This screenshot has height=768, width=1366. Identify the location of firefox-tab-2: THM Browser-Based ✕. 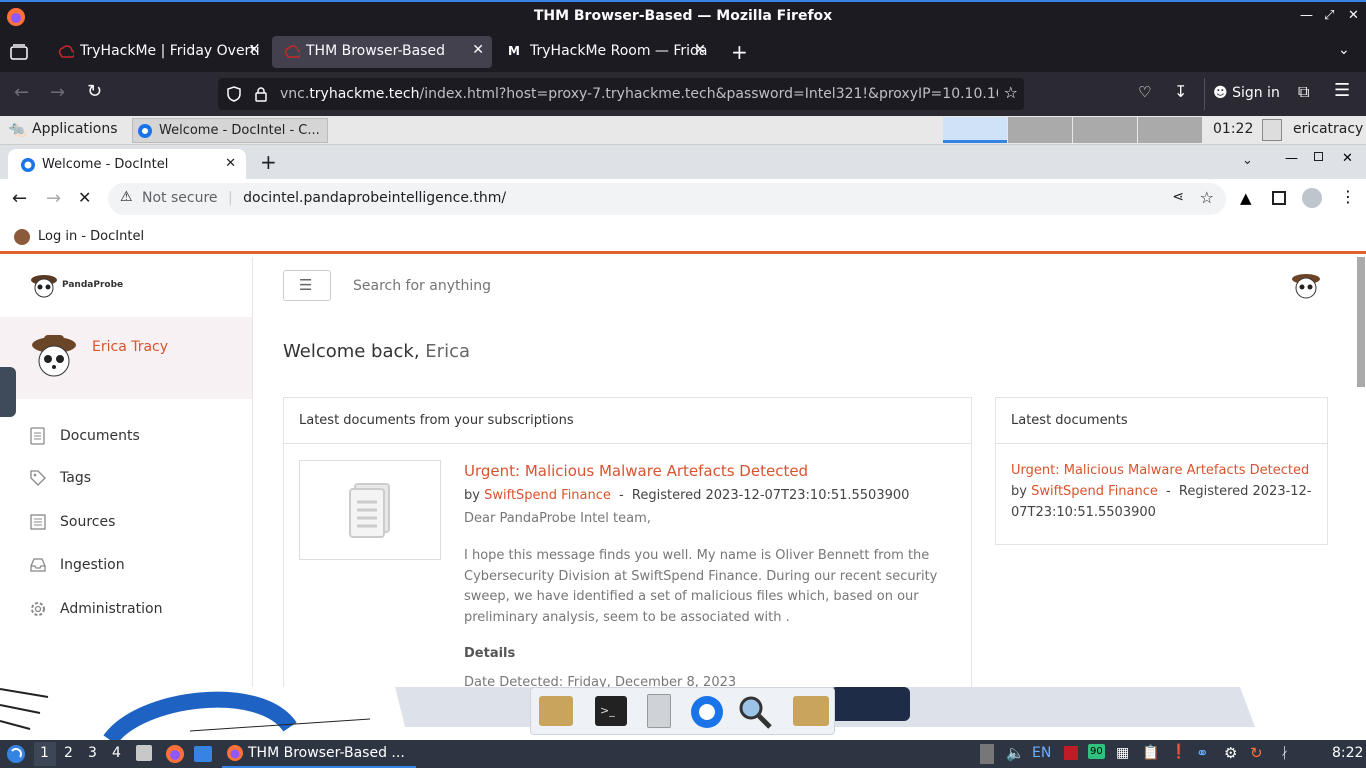
(382, 52).